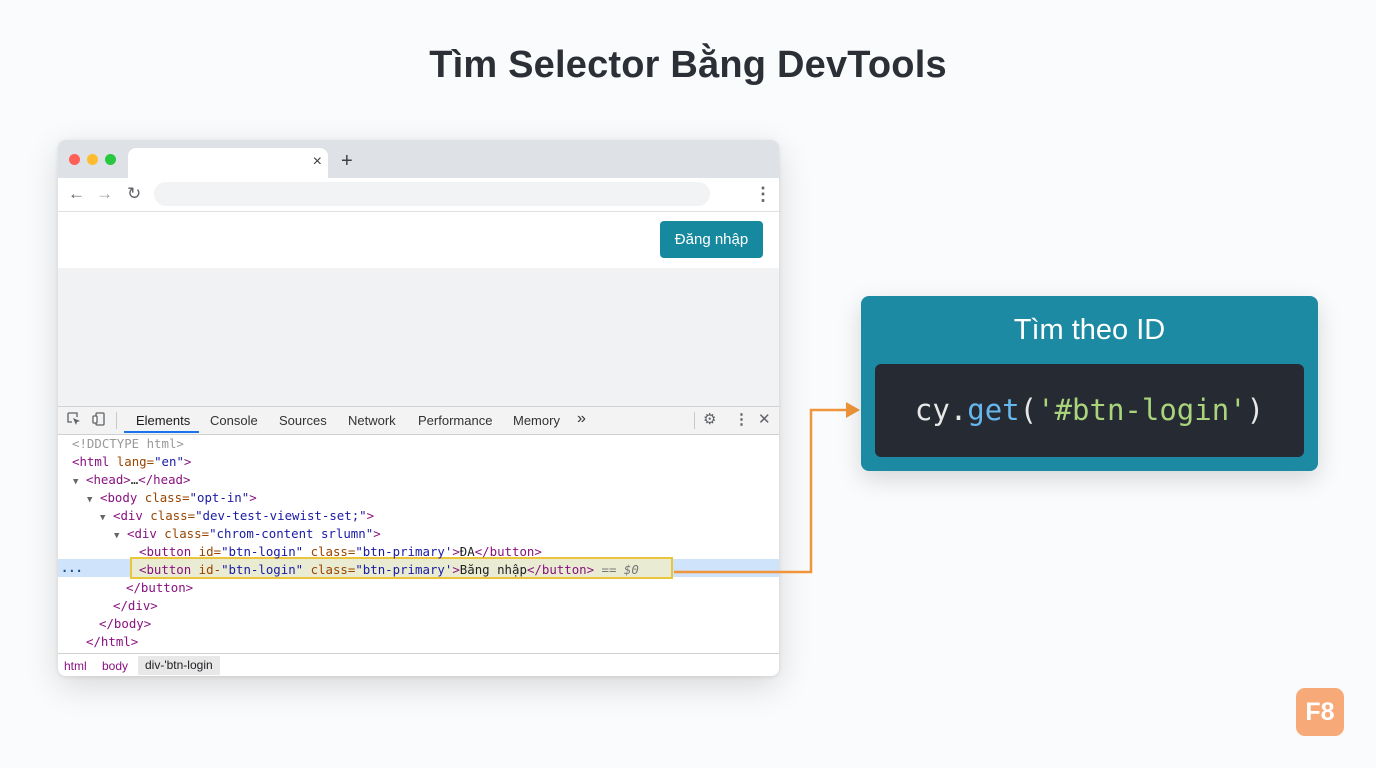 The height and width of the screenshot is (768, 1376). What do you see at coordinates (763, 194) in the screenshot?
I see `browser-menu-icon: ⋮` at bounding box center [763, 194].